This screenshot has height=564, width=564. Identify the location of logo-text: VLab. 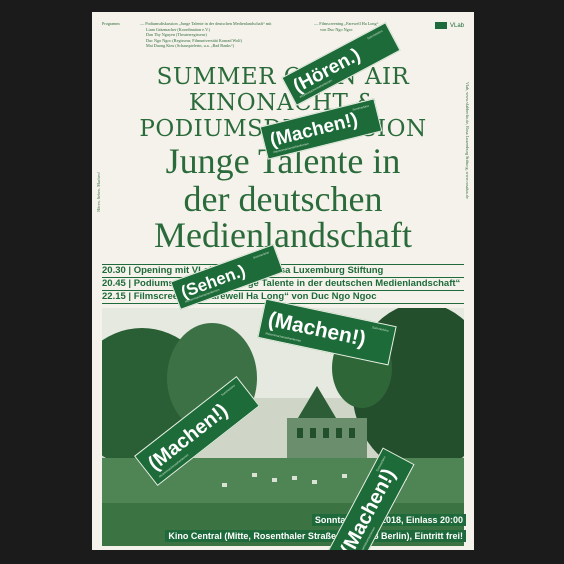
(456, 25).